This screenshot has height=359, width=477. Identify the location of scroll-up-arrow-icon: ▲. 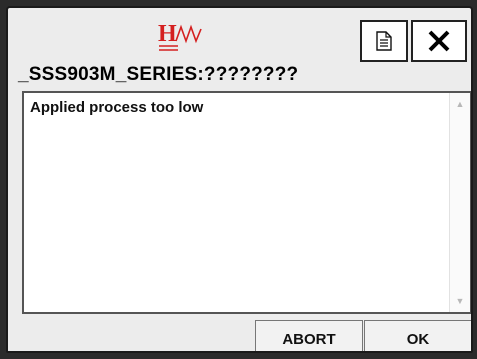
(460, 104).